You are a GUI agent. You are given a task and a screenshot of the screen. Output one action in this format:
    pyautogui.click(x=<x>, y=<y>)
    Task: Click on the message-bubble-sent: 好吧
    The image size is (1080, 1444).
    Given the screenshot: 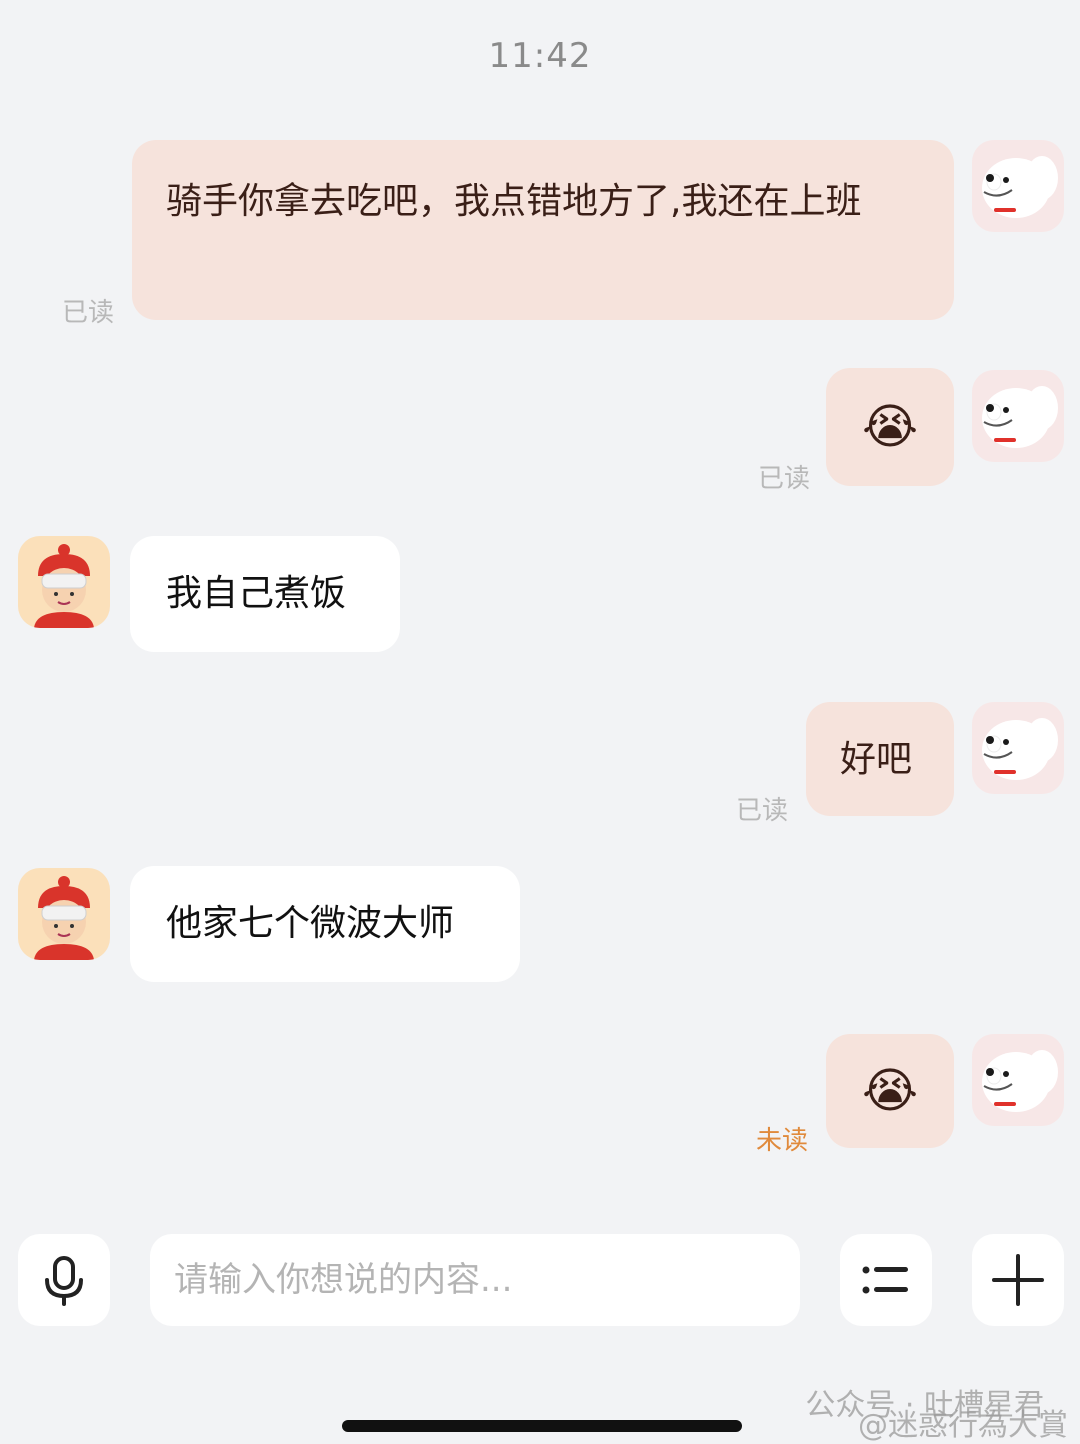 What is the action you would take?
    pyautogui.click(x=880, y=759)
    